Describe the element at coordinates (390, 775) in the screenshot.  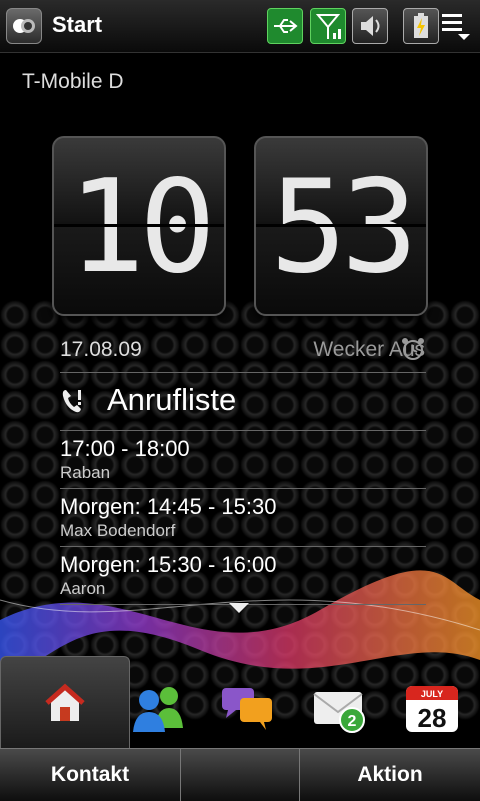
I see `softkey-right: Aktion` at that location.